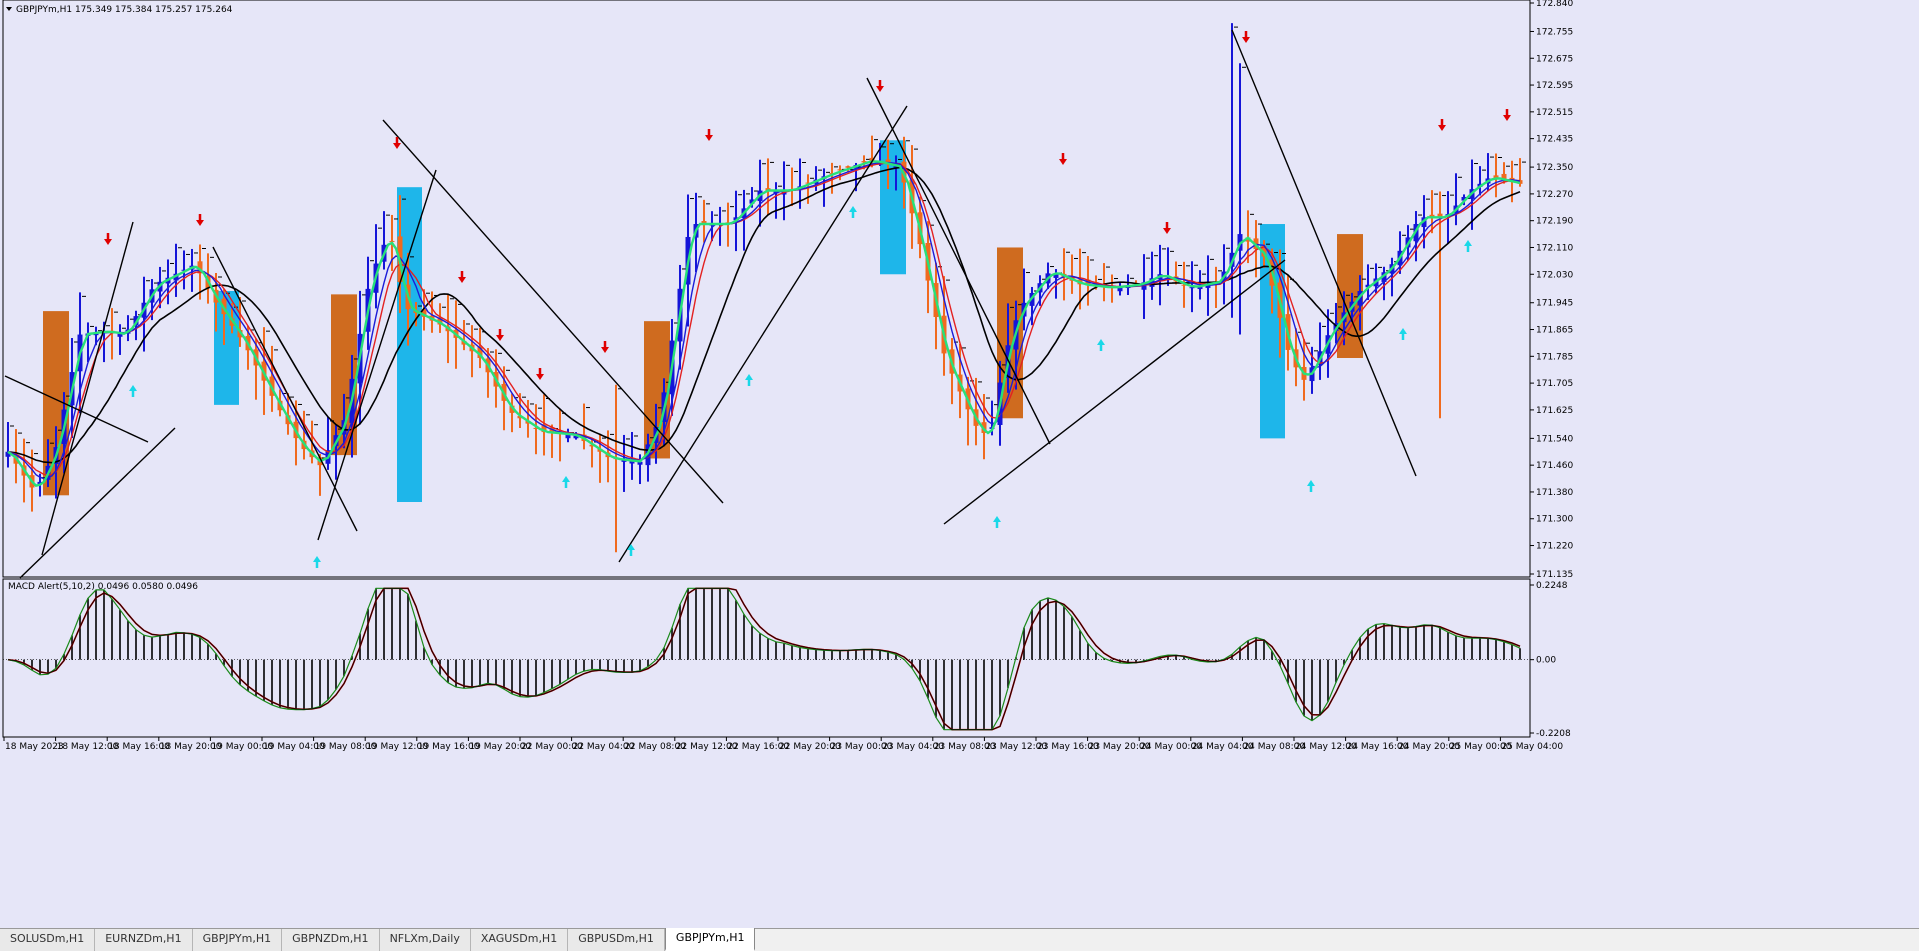 The image size is (1919, 951). I want to click on time-axis-label: 18 May 2023, so click(34, 747).